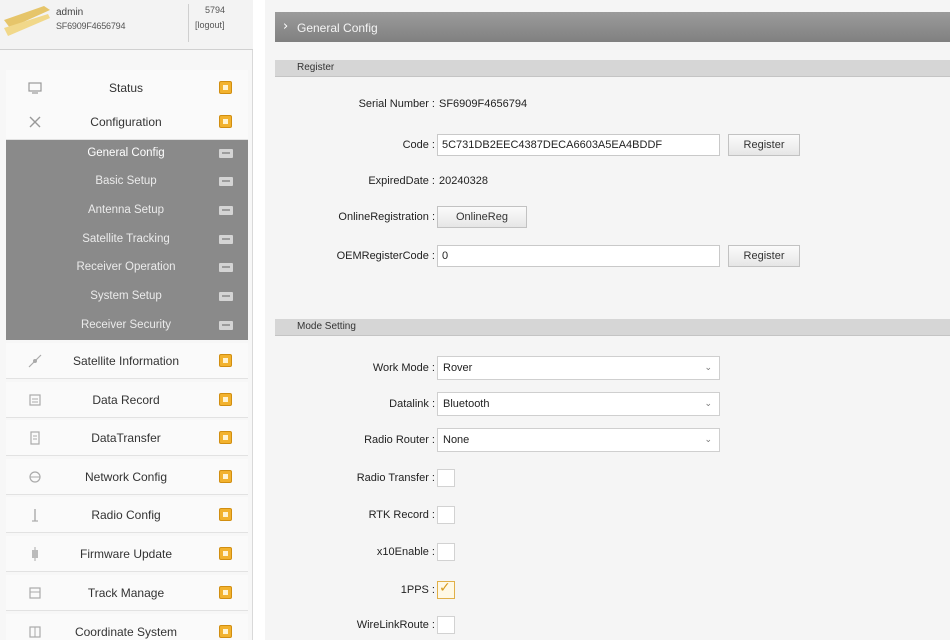  I want to click on logo-icon, so click(27, 21).